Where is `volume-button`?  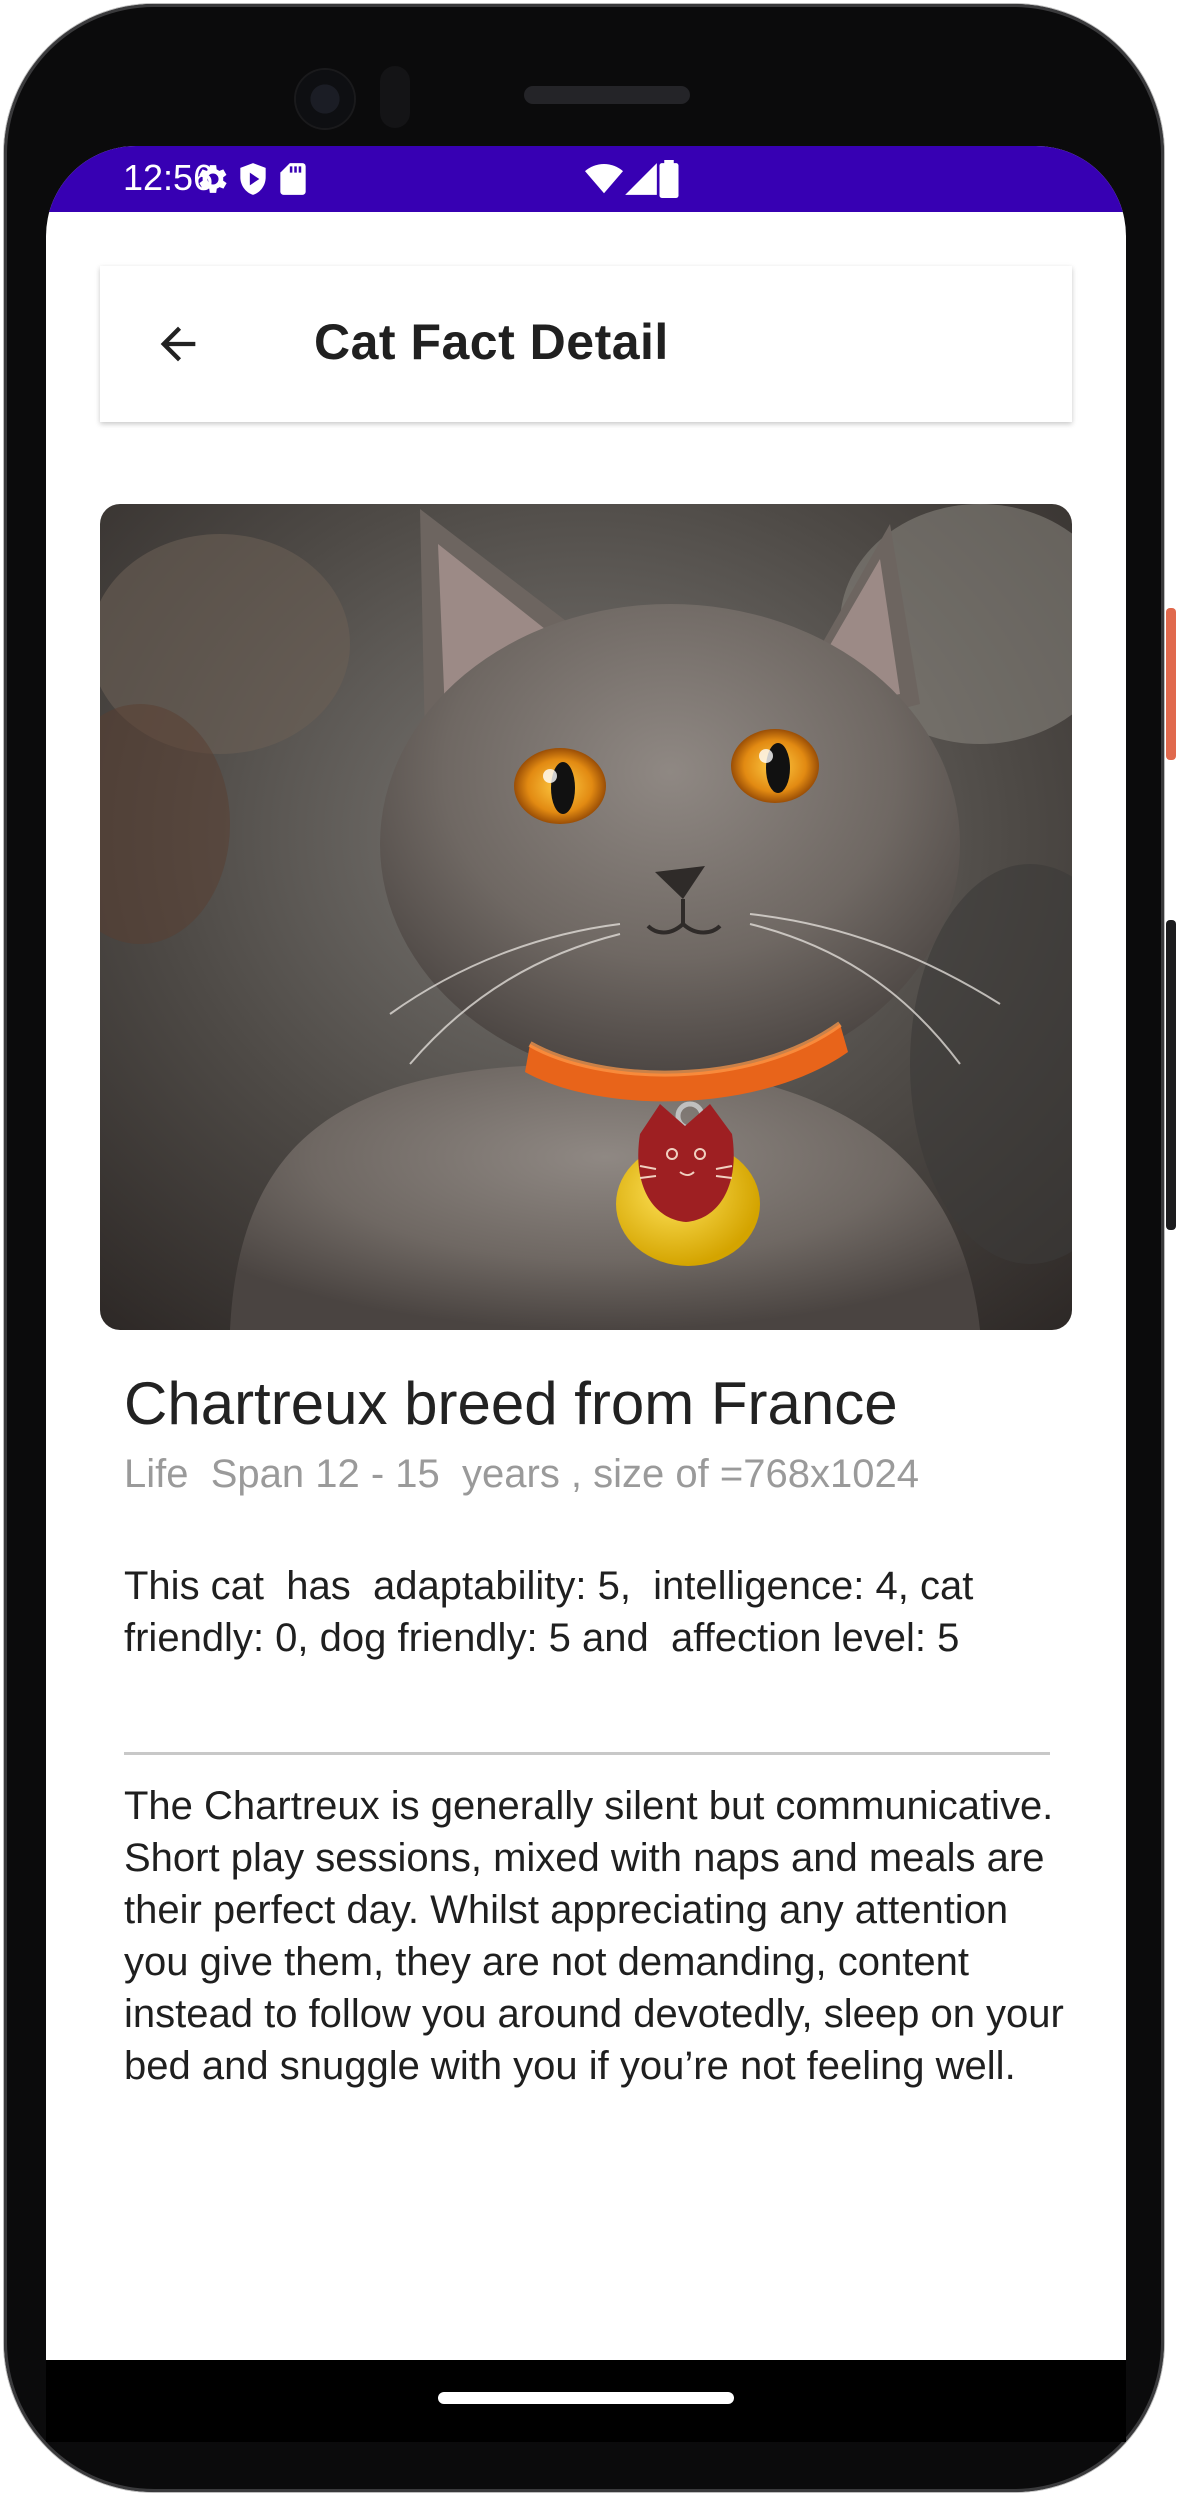 volume-button is located at coordinates (1171, 1075).